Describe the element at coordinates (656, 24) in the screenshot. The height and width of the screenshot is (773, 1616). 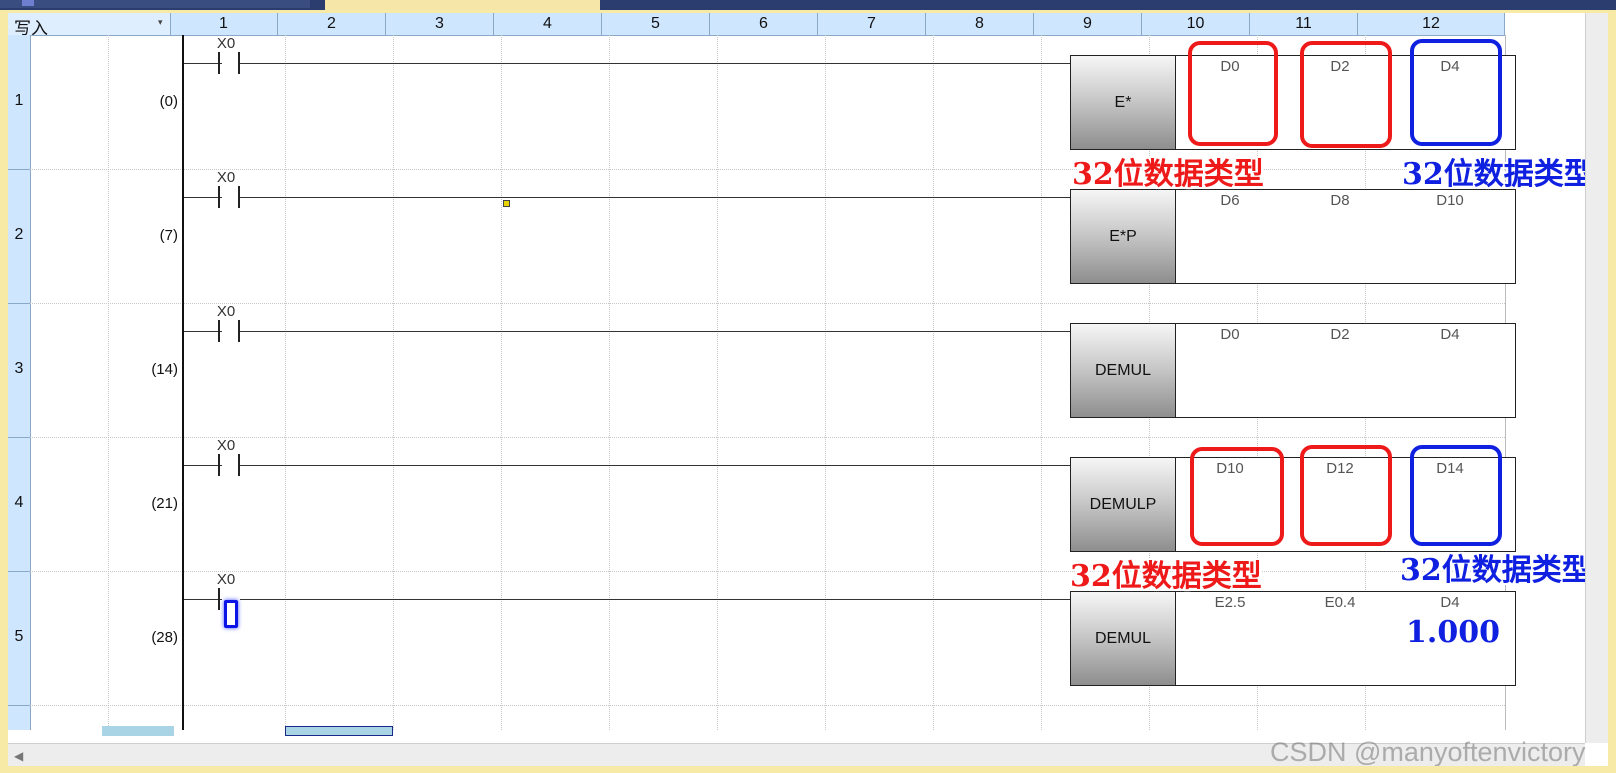
I see `column-header-5: 5` at that location.